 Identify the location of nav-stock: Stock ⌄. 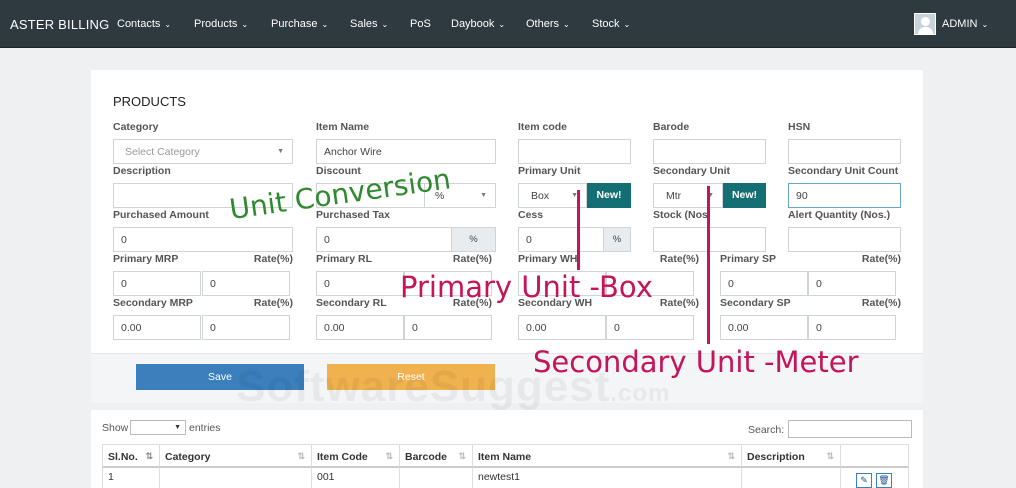
(611, 24).